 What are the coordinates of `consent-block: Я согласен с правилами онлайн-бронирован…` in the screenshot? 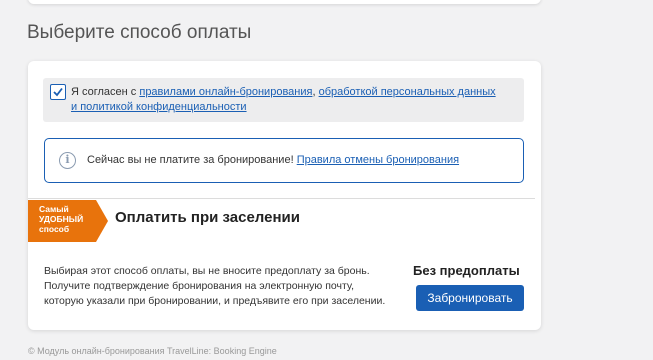 It's located at (283, 100).